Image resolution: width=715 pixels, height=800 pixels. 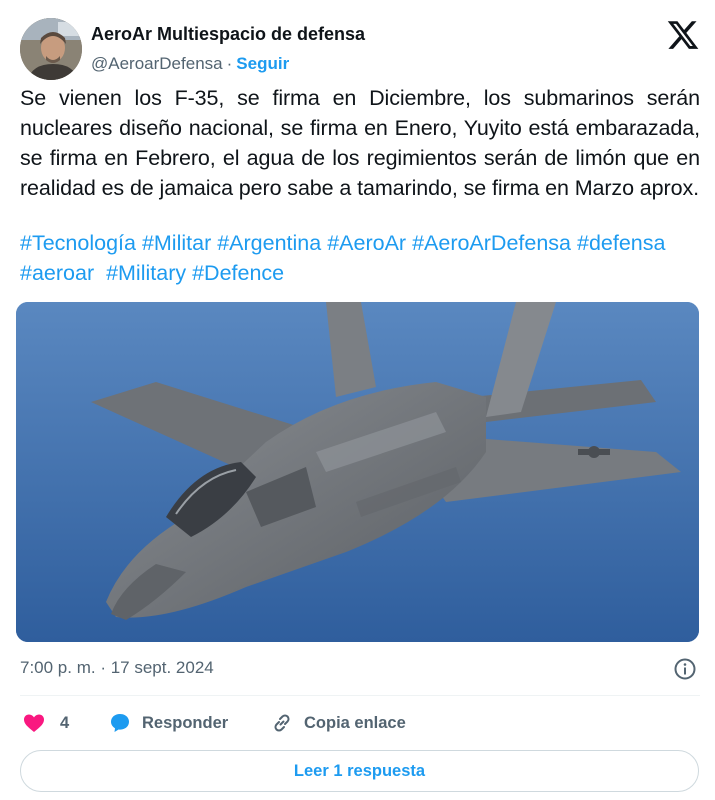 What do you see at coordinates (45, 723) in the screenshot?
I see `like-button: 4` at bounding box center [45, 723].